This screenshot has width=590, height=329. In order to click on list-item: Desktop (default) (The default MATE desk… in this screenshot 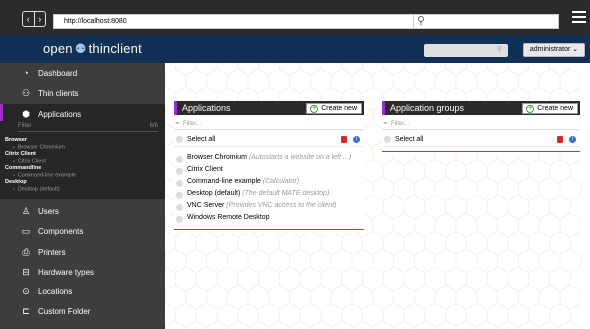, I will do `click(269, 194)`.